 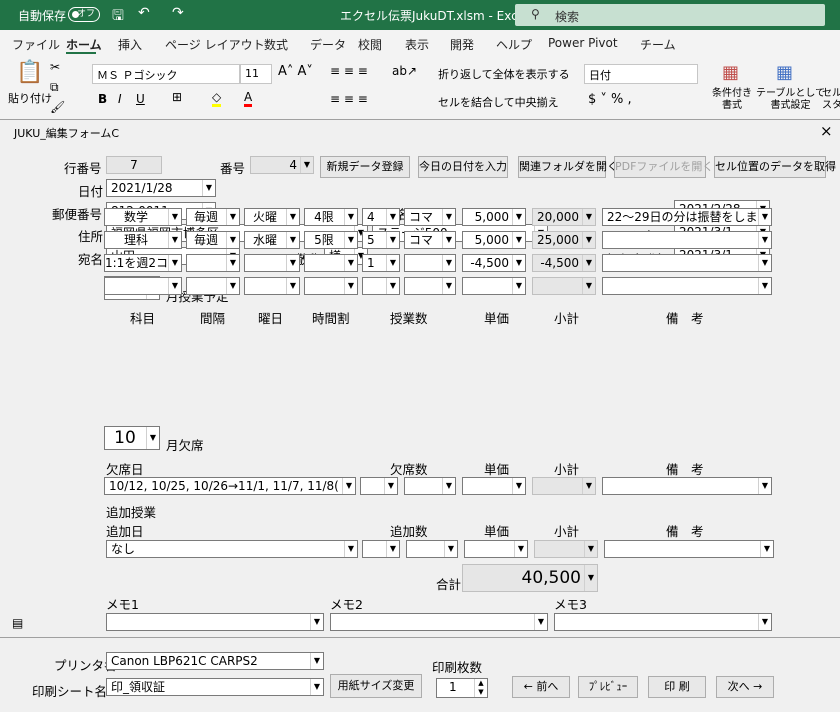 What do you see at coordinates (826, 131) in the screenshot?
I see `close-icon: ×` at bounding box center [826, 131].